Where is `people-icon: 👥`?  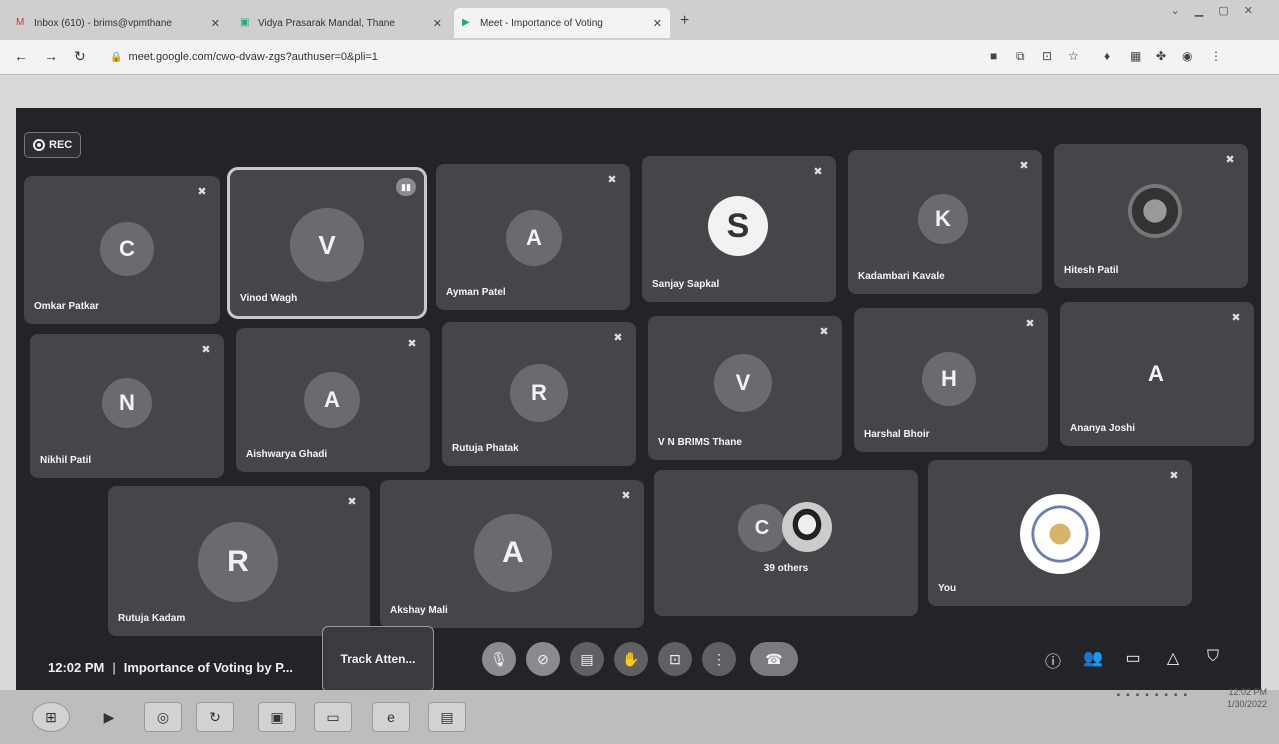
people-icon: 👥 is located at coordinates (1093, 658).